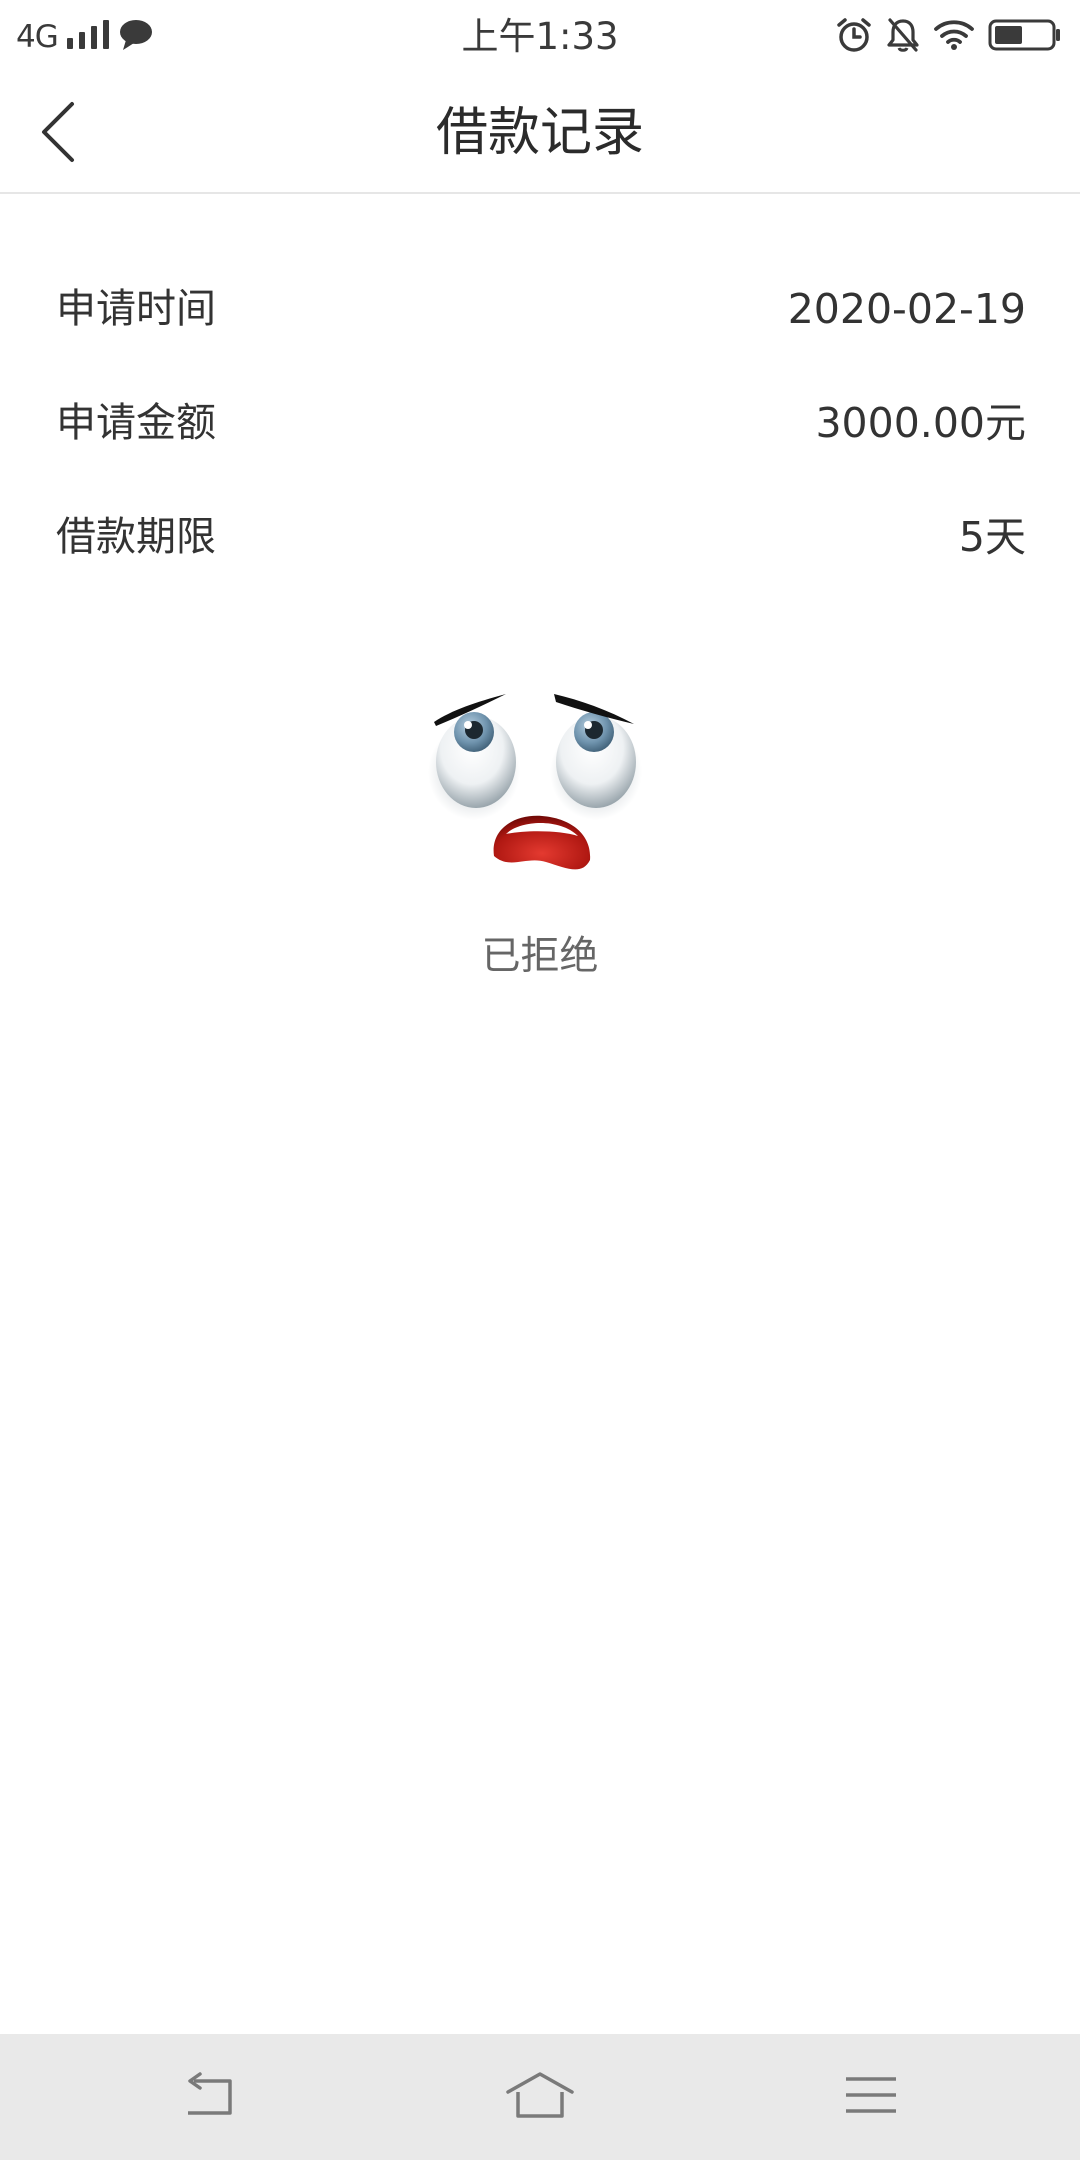  I want to click on back-button, so click(58, 134).